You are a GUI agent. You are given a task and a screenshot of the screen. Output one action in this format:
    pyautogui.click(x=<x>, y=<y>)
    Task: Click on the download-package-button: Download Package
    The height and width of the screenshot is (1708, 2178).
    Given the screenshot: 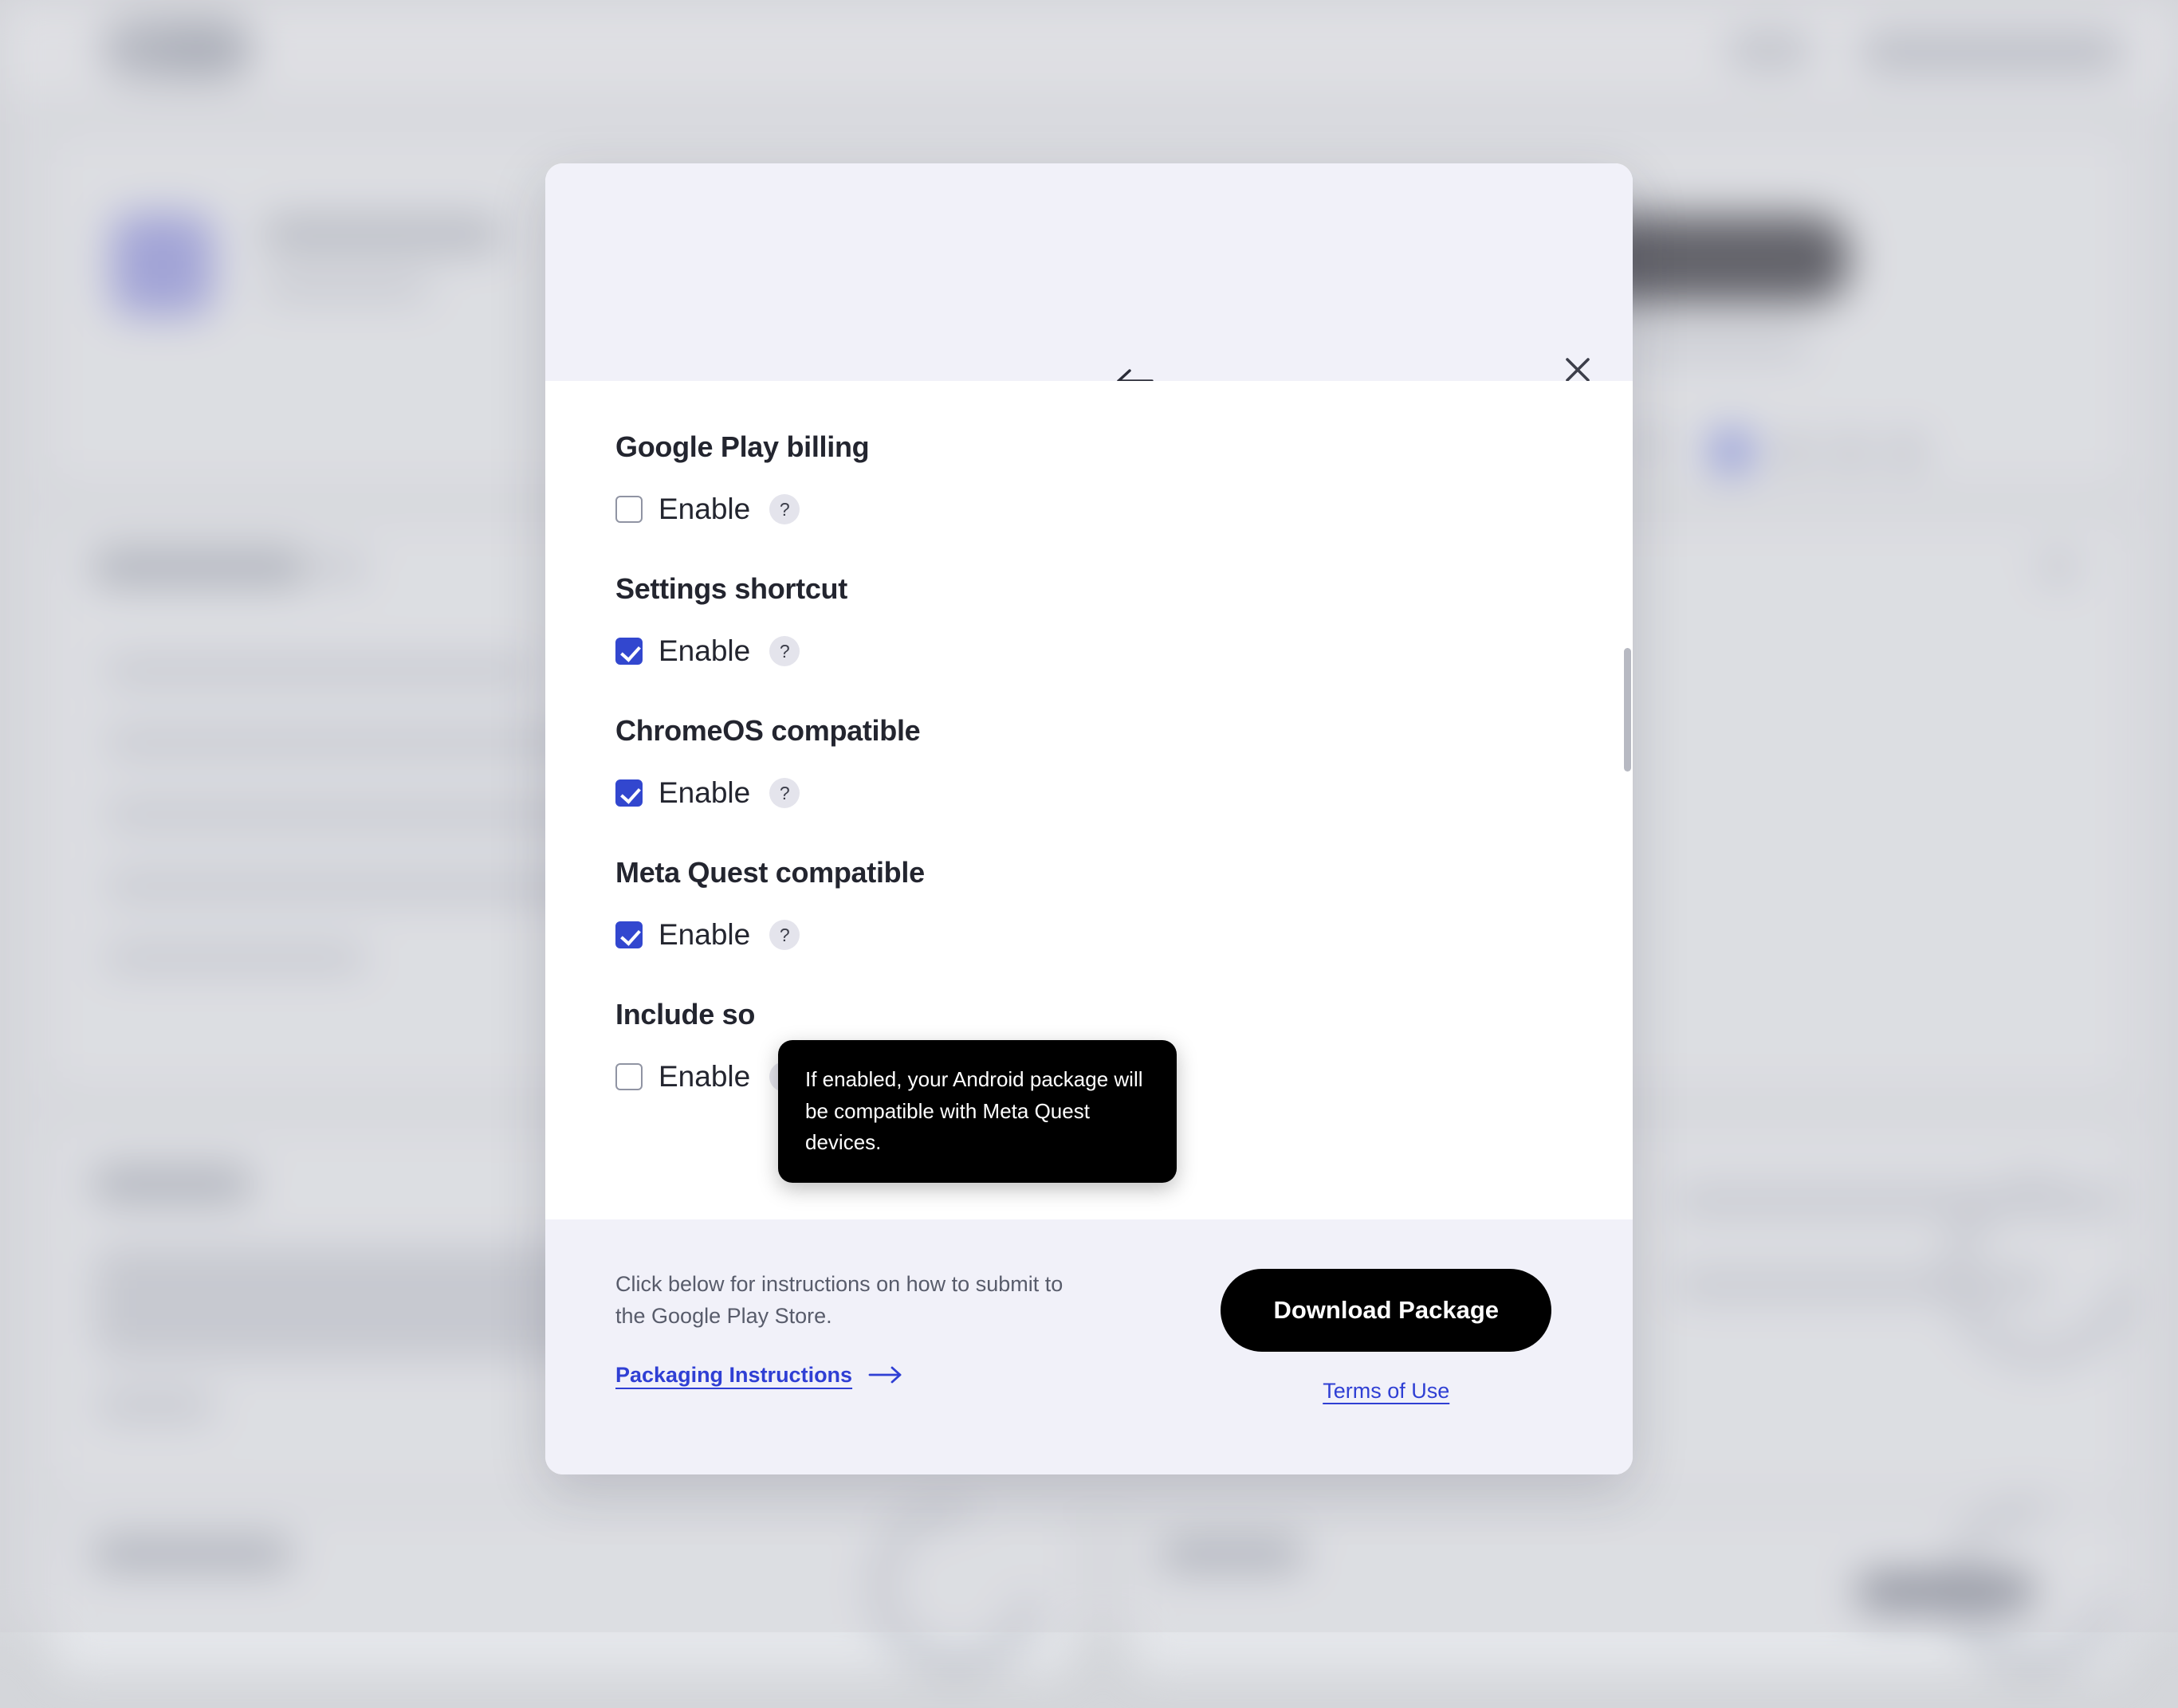 What is the action you would take?
    pyautogui.click(x=1386, y=1310)
    